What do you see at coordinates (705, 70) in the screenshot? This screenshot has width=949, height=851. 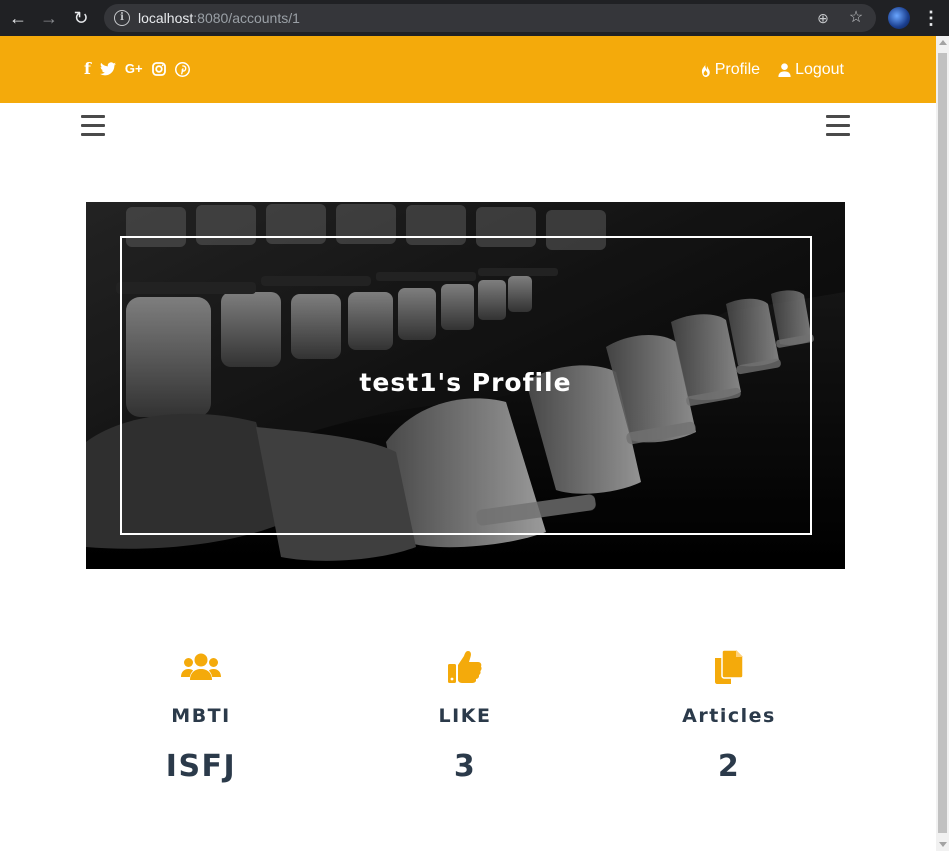 I see `fire-icon` at bounding box center [705, 70].